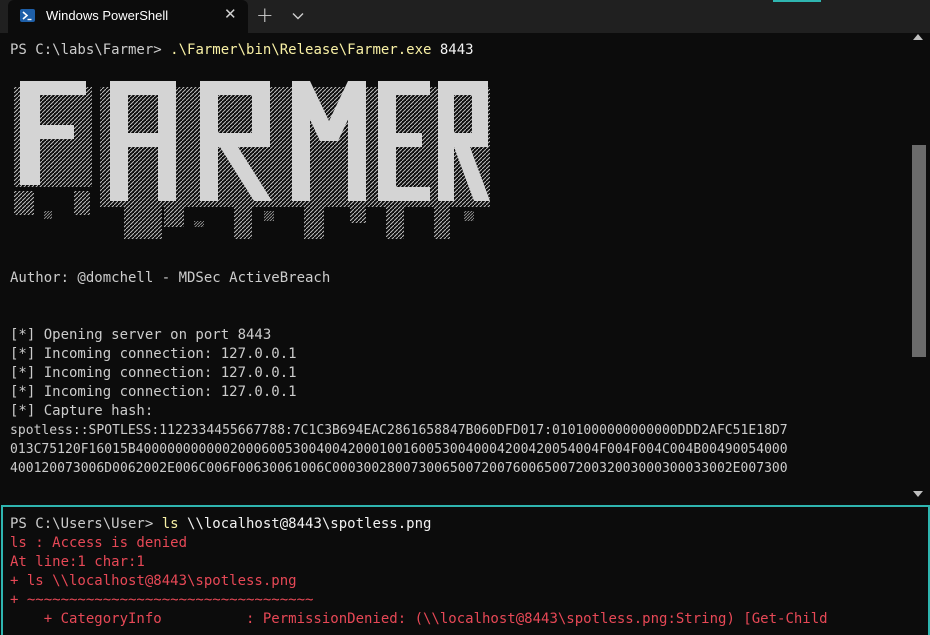 This screenshot has width=930, height=635. I want to click on close-icon: ✕, so click(230, 14).